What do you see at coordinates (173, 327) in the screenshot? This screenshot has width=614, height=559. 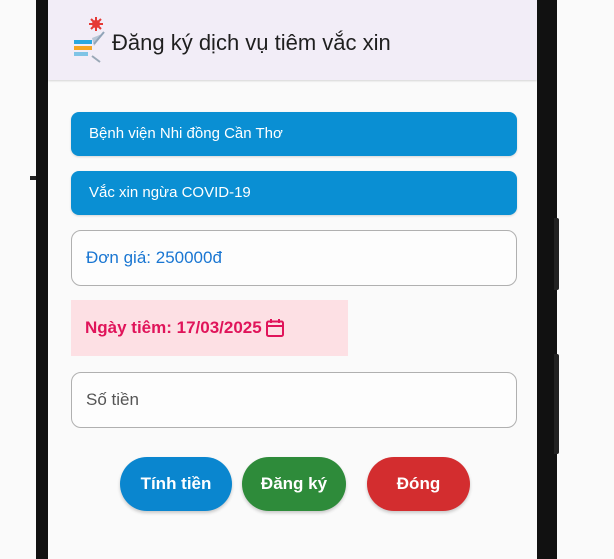 I see `injection-date-label: Ngày tiêm: 17/03/2025` at bounding box center [173, 327].